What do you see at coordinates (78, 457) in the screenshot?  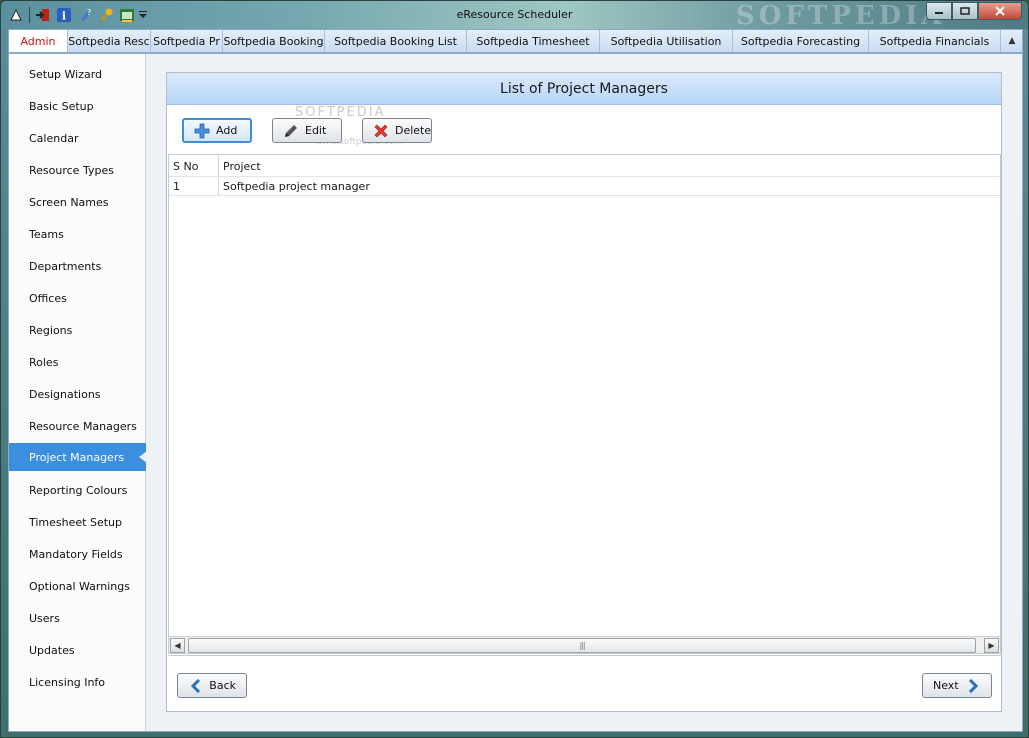 I see `sidebar-item-project-managers: Project Managers` at bounding box center [78, 457].